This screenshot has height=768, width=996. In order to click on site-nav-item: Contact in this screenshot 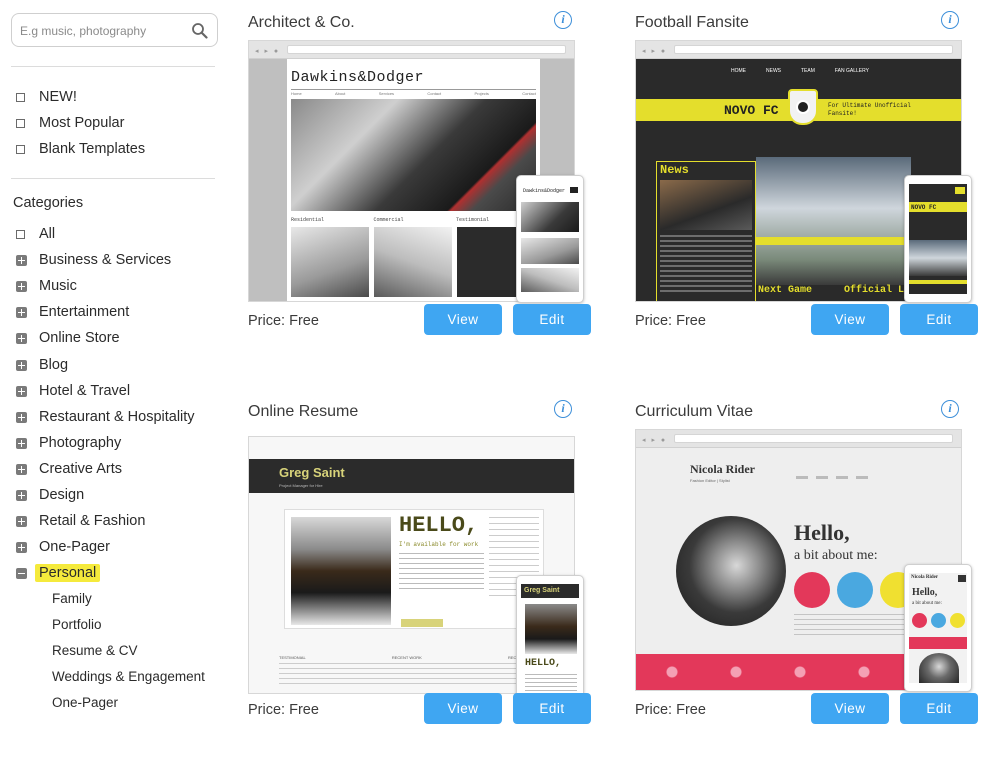, I will do `click(529, 93)`.